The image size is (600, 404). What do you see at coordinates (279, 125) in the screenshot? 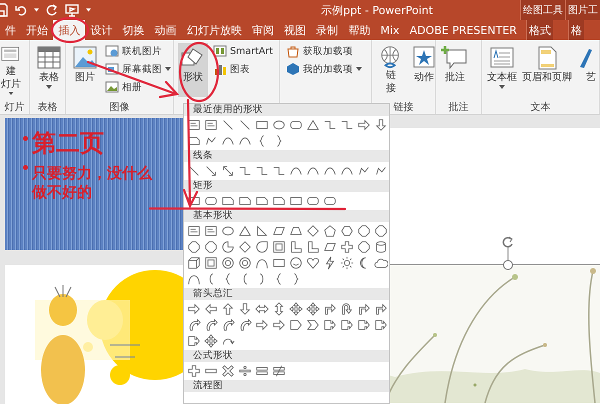
I see `oval-icon` at bounding box center [279, 125].